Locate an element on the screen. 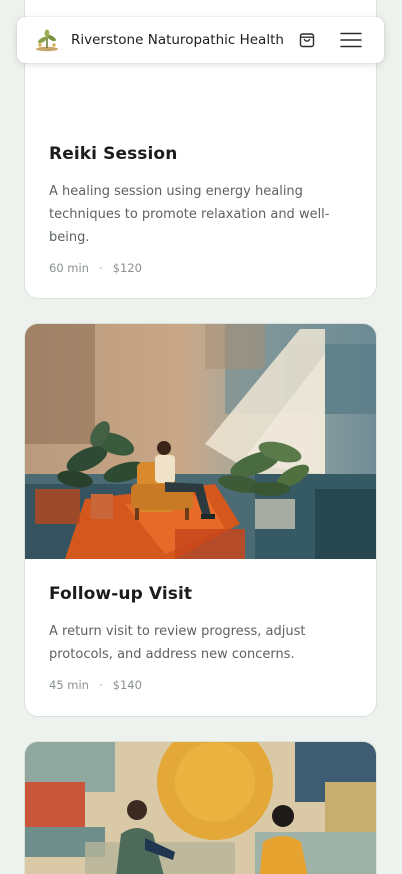 Image resolution: width=402 pixels, height=874 pixels. hamburger-menu-icon is located at coordinates (351, 40).